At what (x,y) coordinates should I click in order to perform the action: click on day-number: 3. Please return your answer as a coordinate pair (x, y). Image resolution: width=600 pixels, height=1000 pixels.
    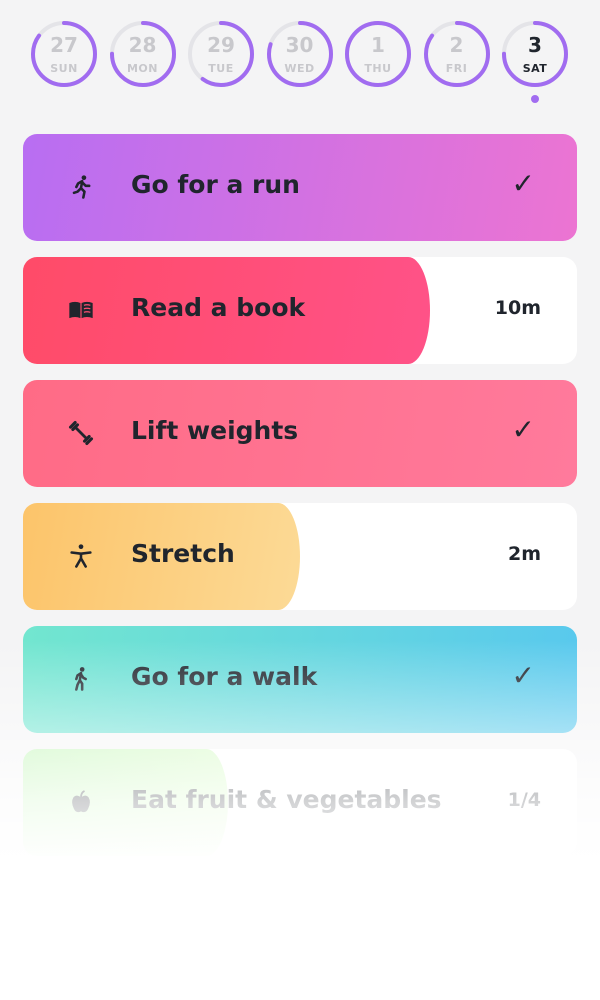
    Looking at the image, I should click on (535, 45).